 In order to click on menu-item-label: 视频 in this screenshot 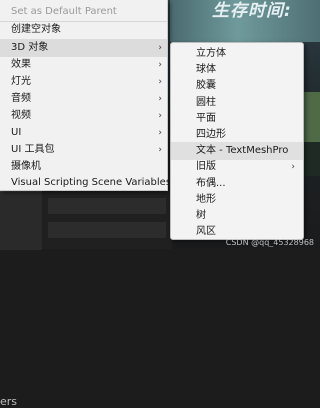, I will do `click(21, 115)`.